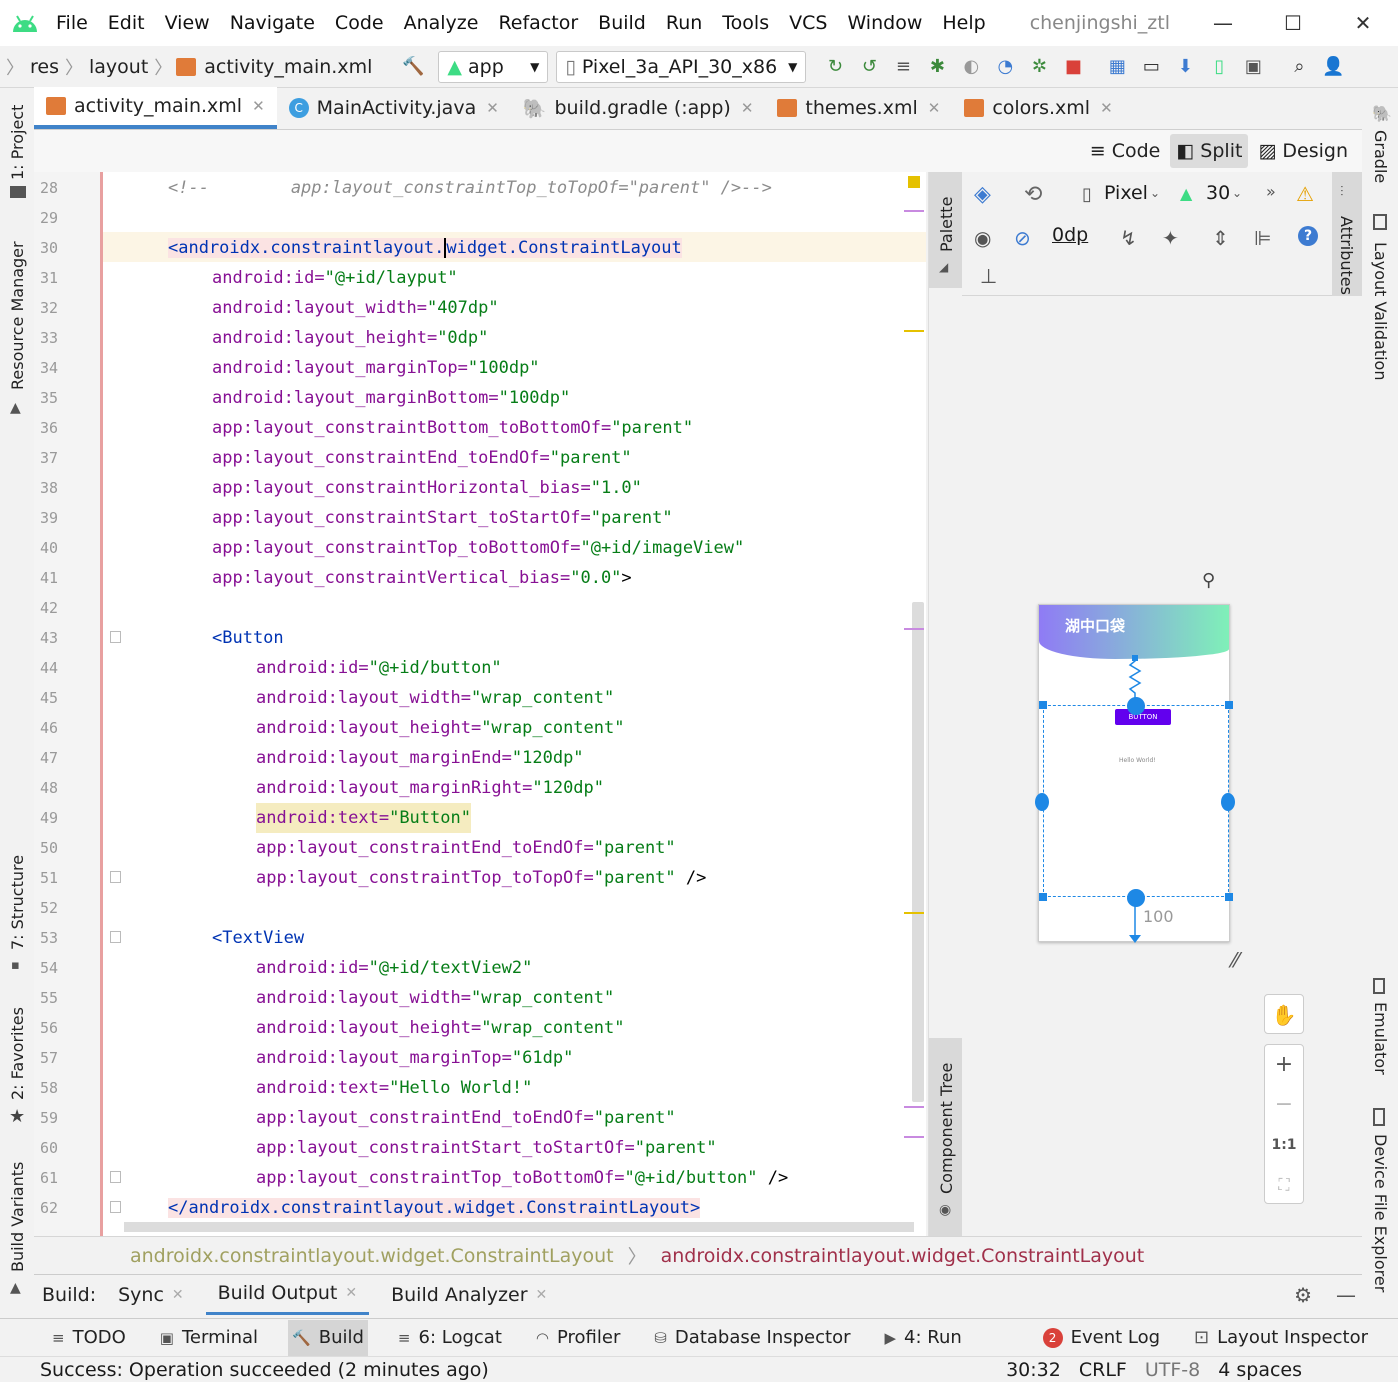  What do you see at coordinates (17, 1053) in the screenshot?
I see `favorites-tool-button: 2: Favorites` at bounding box center [17, 1053].